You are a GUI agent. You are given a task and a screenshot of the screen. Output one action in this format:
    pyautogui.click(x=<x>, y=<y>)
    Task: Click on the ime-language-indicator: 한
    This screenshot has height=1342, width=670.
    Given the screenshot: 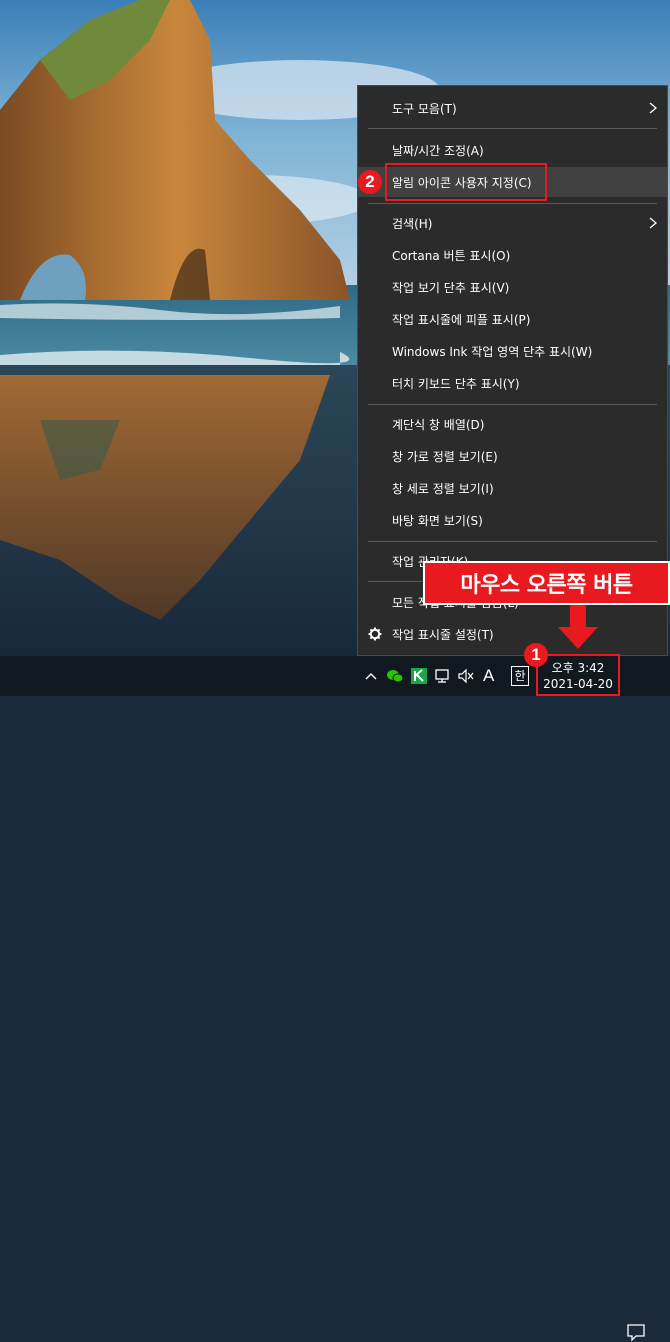 What is the action you would take?
    pyautogui.click(x=520, y=676)
    